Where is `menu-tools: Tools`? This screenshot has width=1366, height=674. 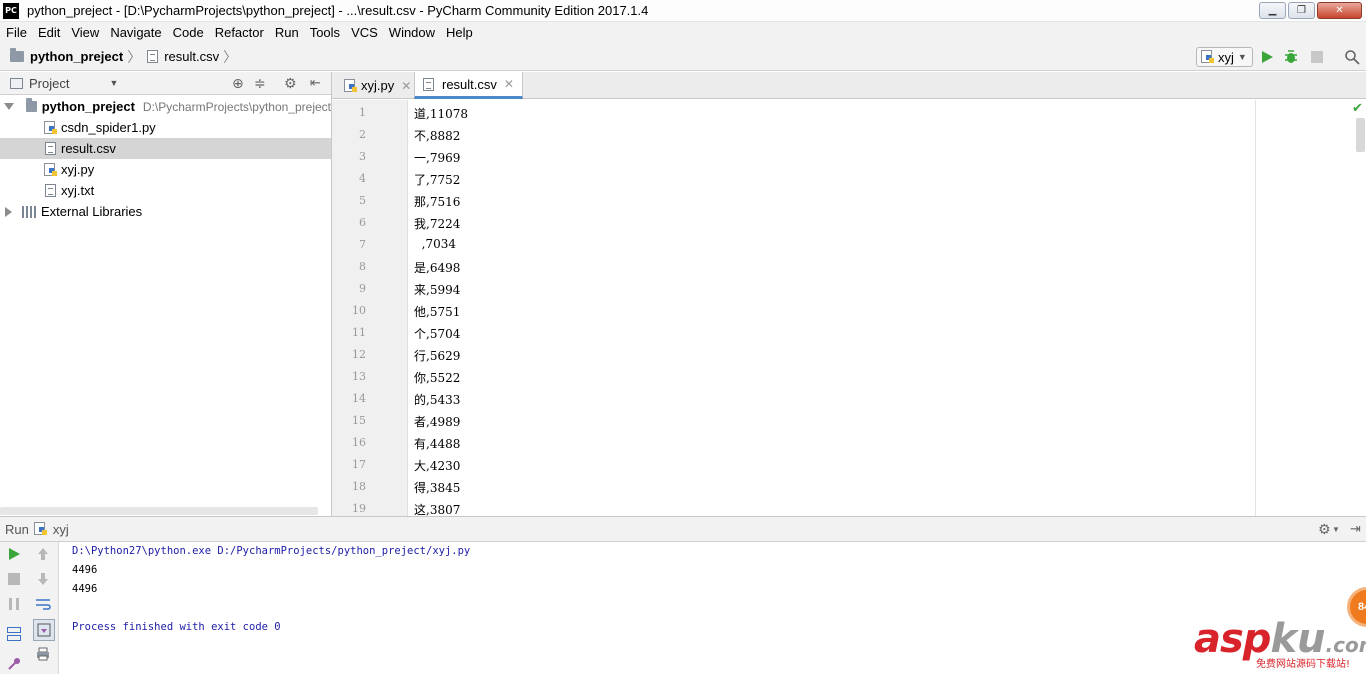
menu-tools: Tools is located at coordinates (324, 32).